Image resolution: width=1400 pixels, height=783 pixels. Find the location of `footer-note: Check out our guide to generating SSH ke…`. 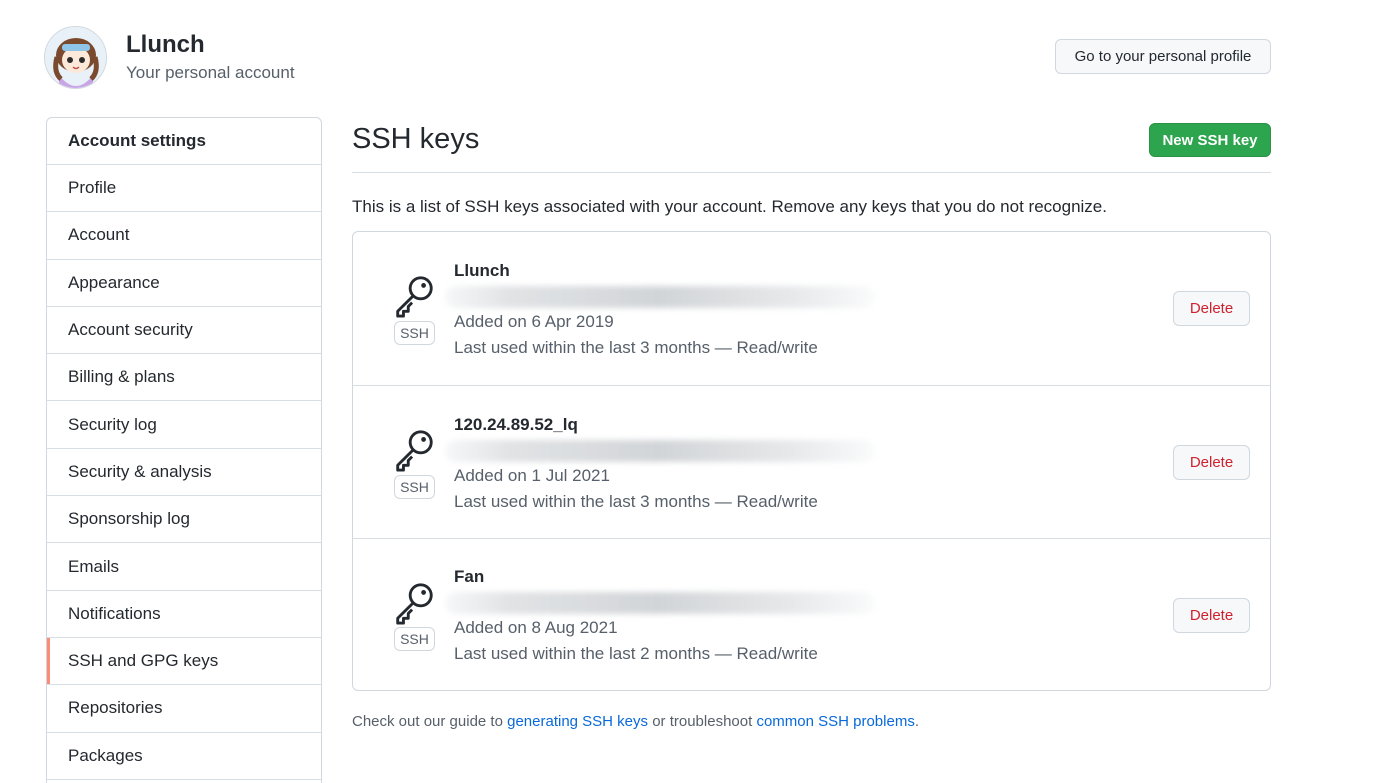

footer-note: Check out our guide to generating SSH ke… is located at coordinates (635, 721).